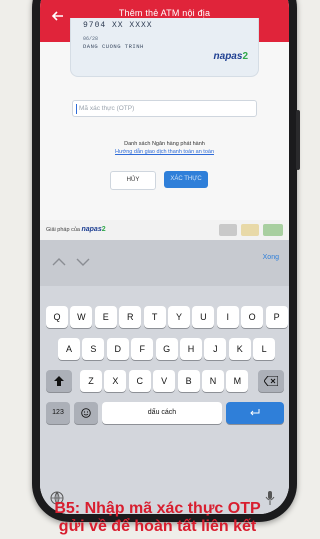 This screenshot has height=539, width=320. I want to click on key-i: I, so click(227, 317).